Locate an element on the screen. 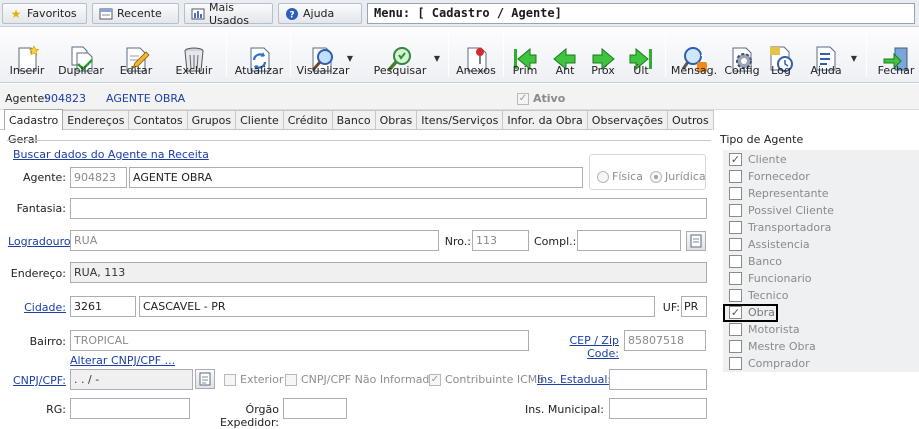 The width and height of the screenshot is (919, 429). nao-informado-checkbox: CNPJ/CPF Não Informado is located at coordinates (360, 379).